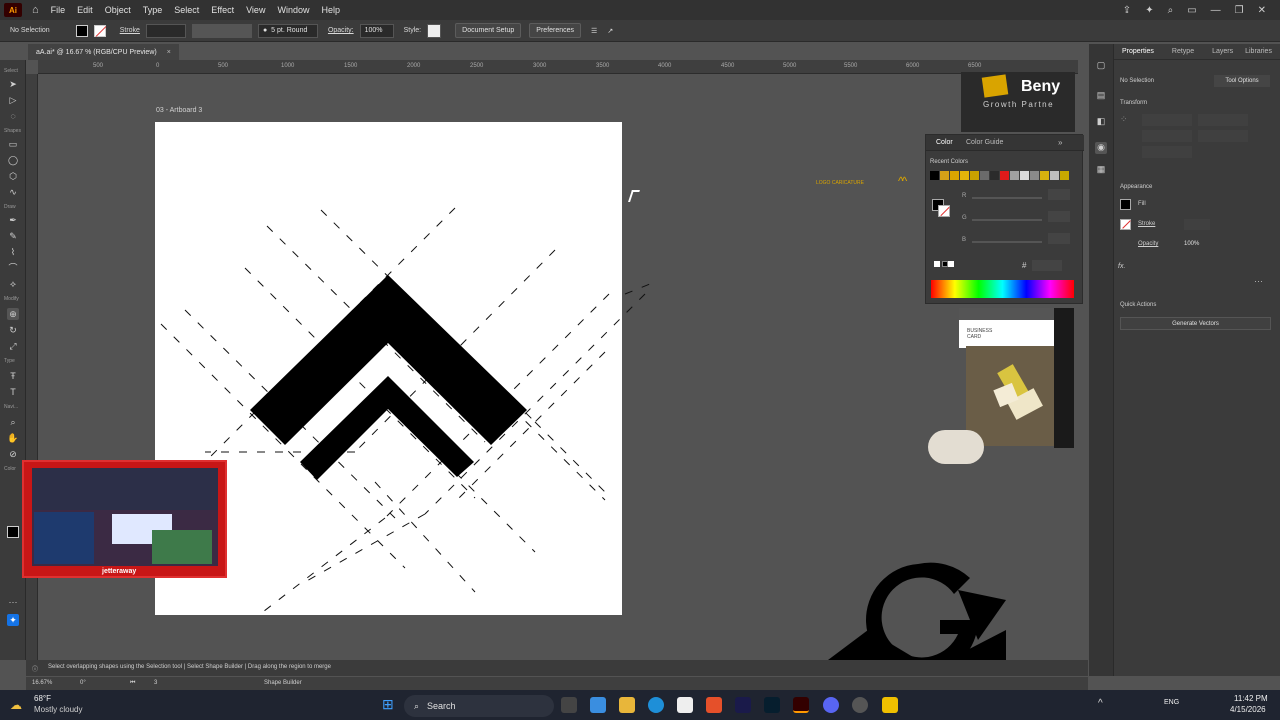  What do you see at coordinates (13, 192) in the screenshot?
I see `shaper-tool-icon: ∿` at bounding box center [13, 192].